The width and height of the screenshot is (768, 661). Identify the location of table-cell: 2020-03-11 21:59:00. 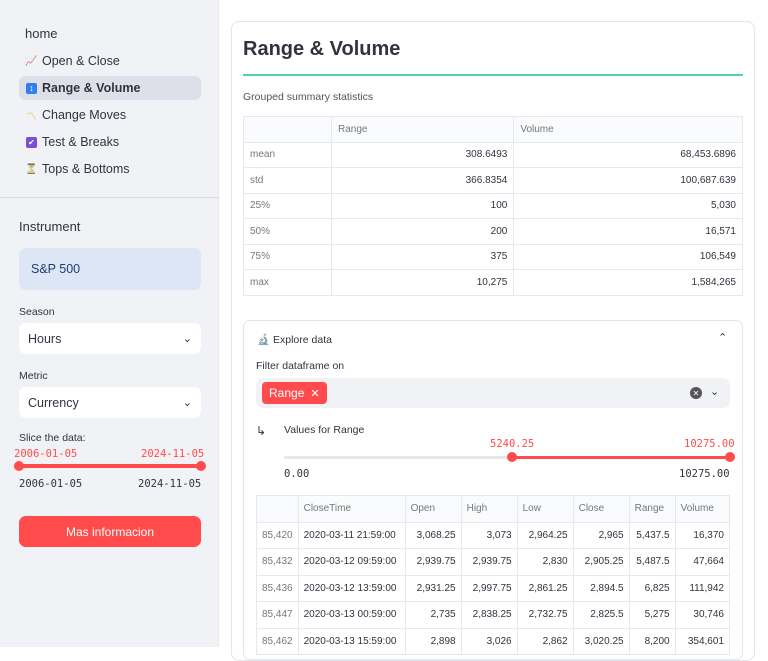
(351, 535).